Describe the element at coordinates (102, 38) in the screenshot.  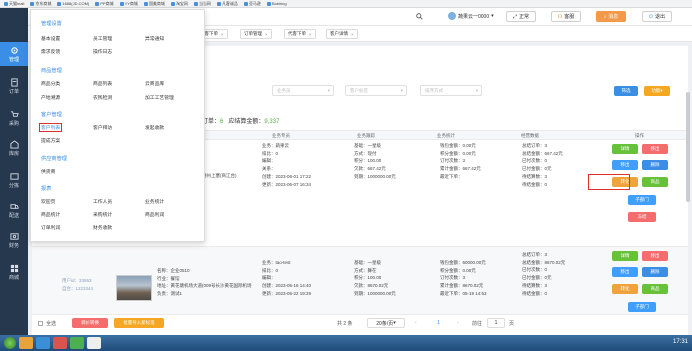
I see `menu-item: 员工管理` at that location.